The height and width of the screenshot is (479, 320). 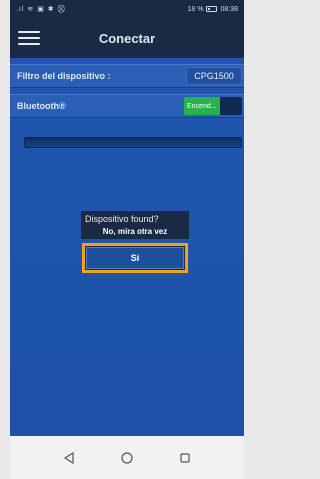 What do you see at coordinates (229, 9) in the screenshot?
I see `clock: 08:38` at bounding box center [229, 9].